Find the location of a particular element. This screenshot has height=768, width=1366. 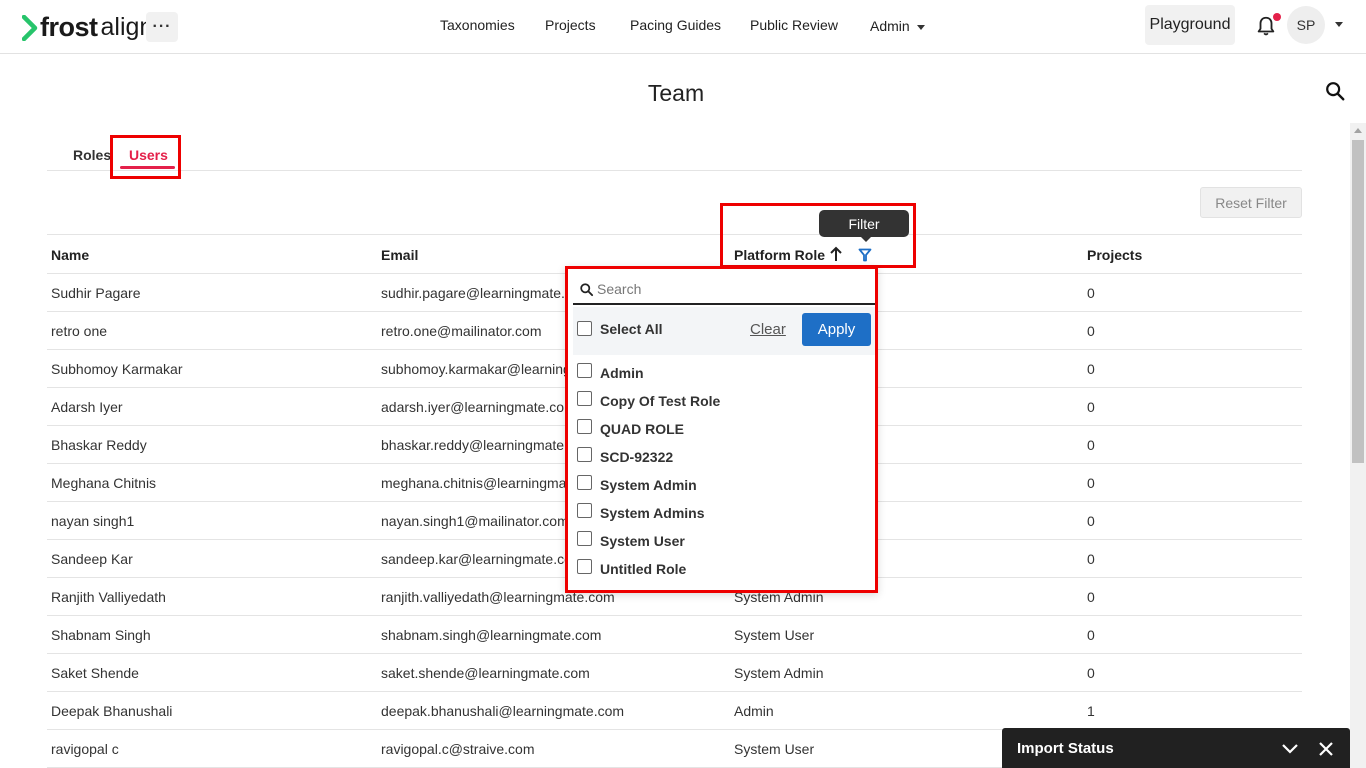

filter-option-label: SCD-92322 is located at coordinates (636, 457).